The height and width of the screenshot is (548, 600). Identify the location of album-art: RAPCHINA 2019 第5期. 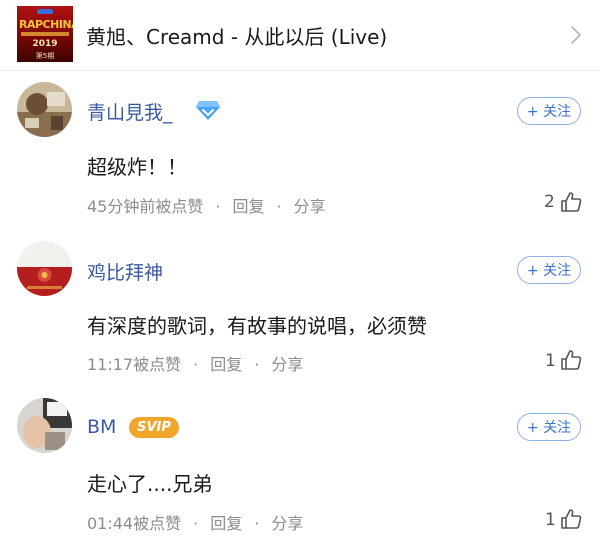
(45, 34).